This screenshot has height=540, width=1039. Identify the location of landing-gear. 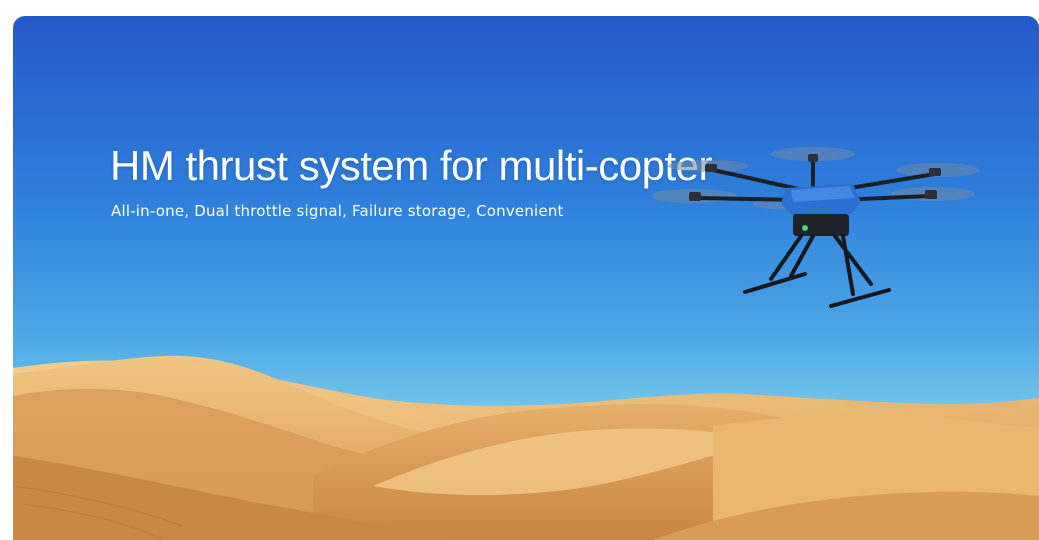
(817, 271).